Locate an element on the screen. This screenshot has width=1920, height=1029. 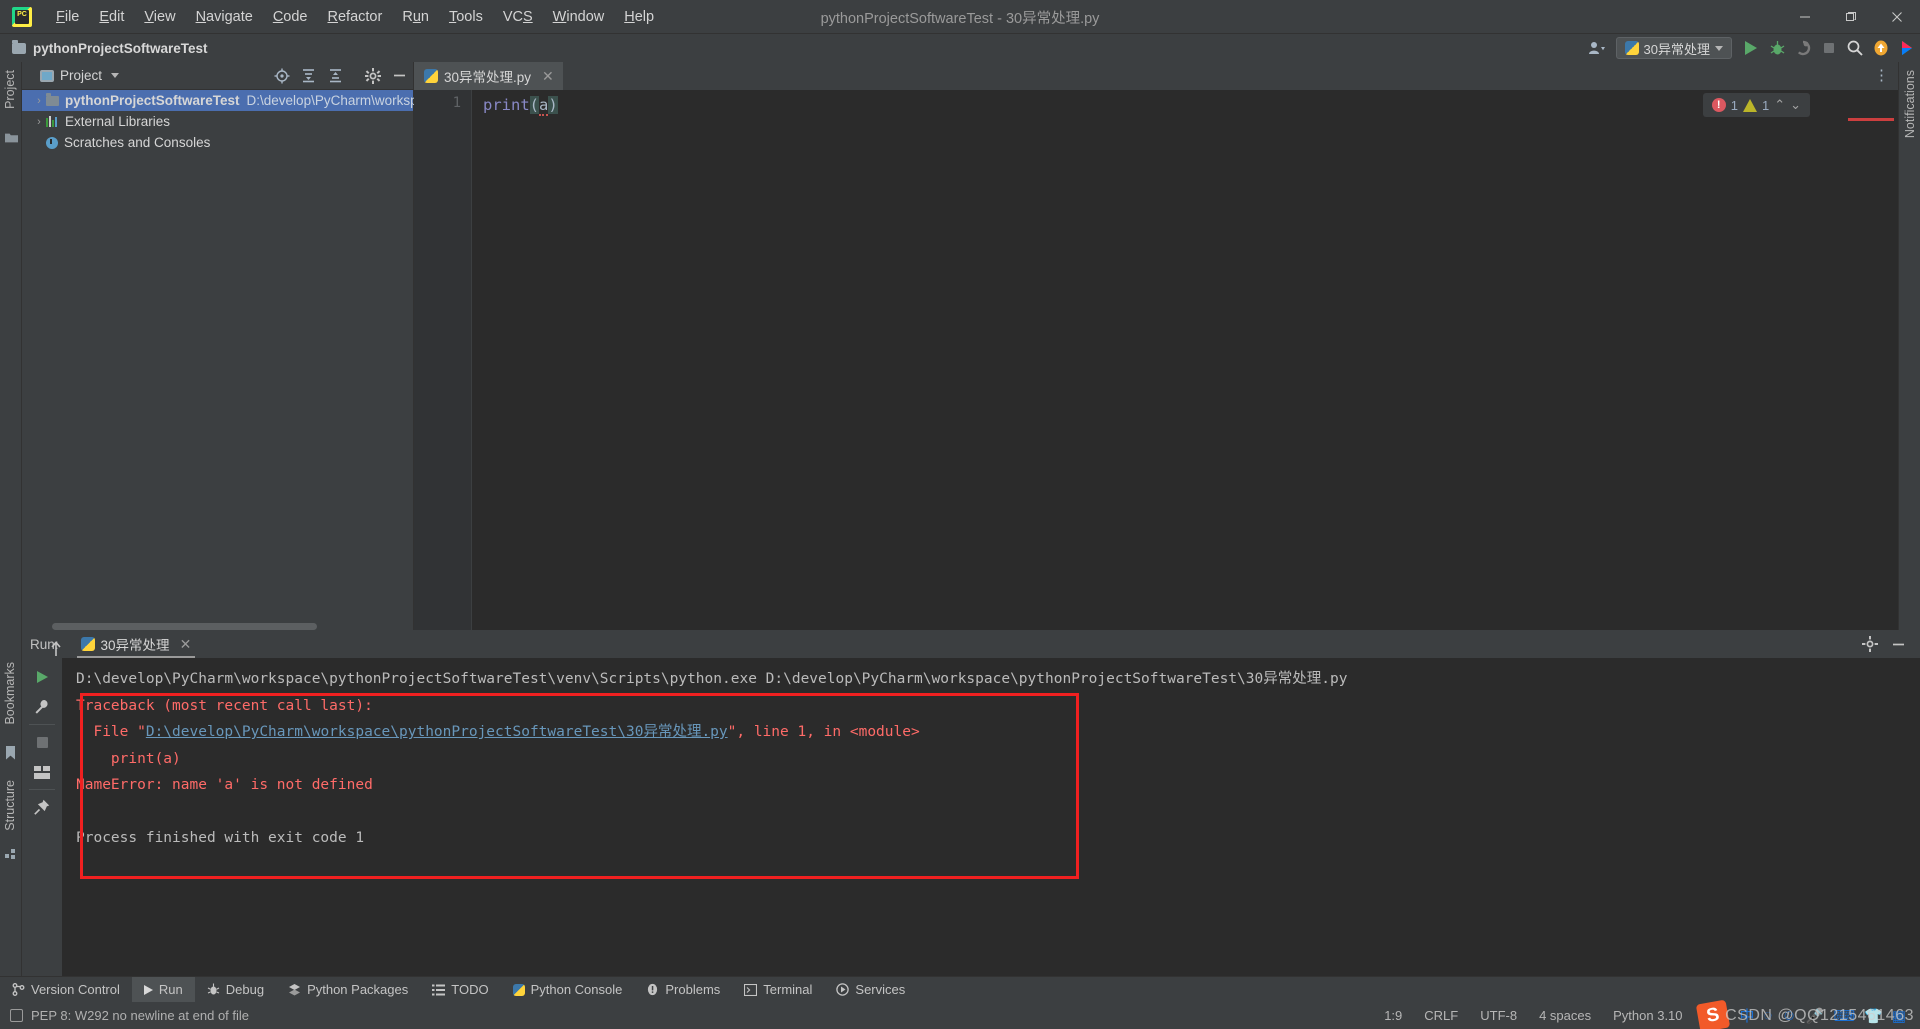
project-panel-title: Project is located at coordinates (81, 75).